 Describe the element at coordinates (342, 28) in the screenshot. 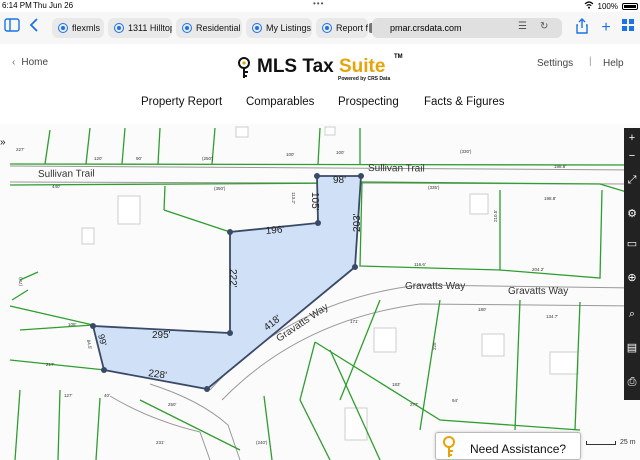

I see `tab-report: Report fo` at that location.